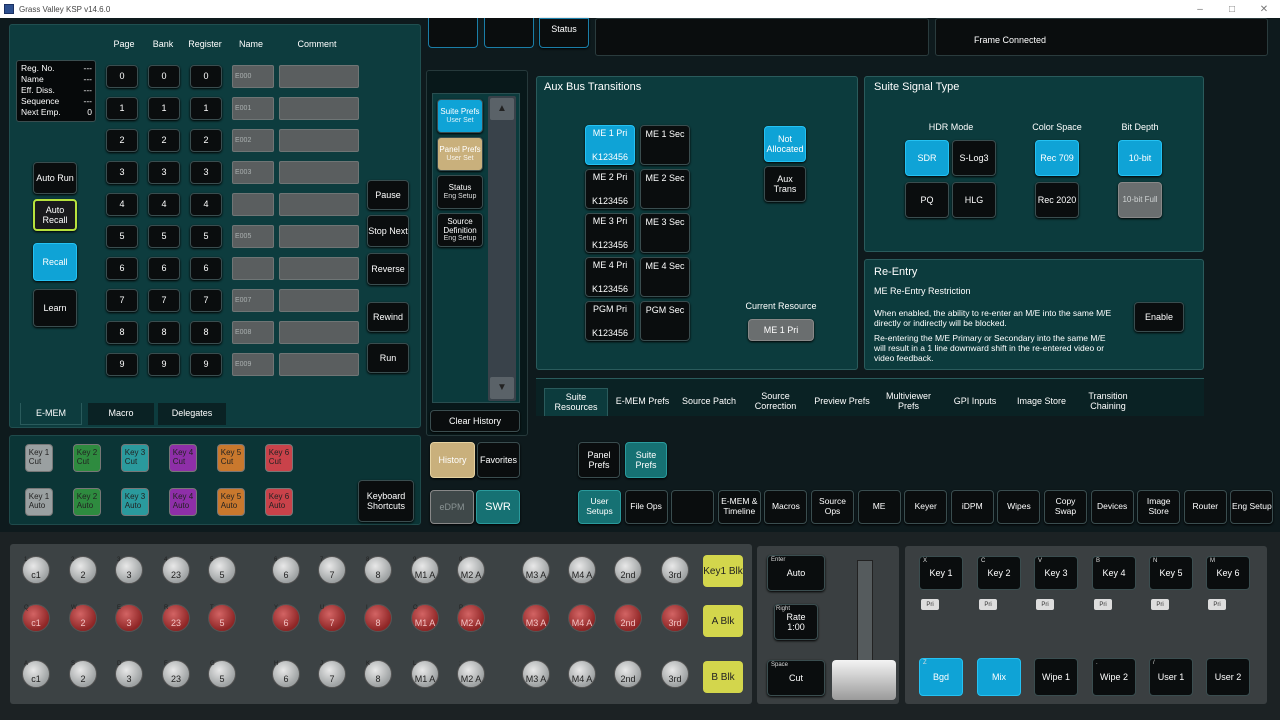  Describe the element at coordinates (276, 664) in the screenshot. I see `crosspoint-hotkey: H` at that location.